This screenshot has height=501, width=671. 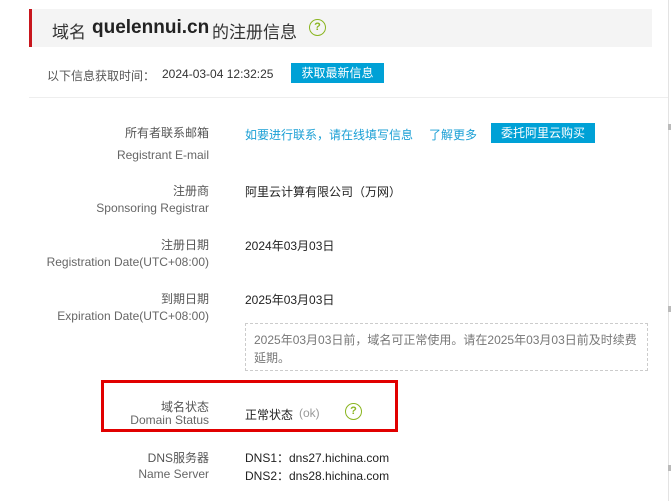 What do you see at coordinates (133, 316) in the screenshot?
I see `expiration-label-en: Expiration Date(UTC+08:00)` at bounding box center [133, 316].